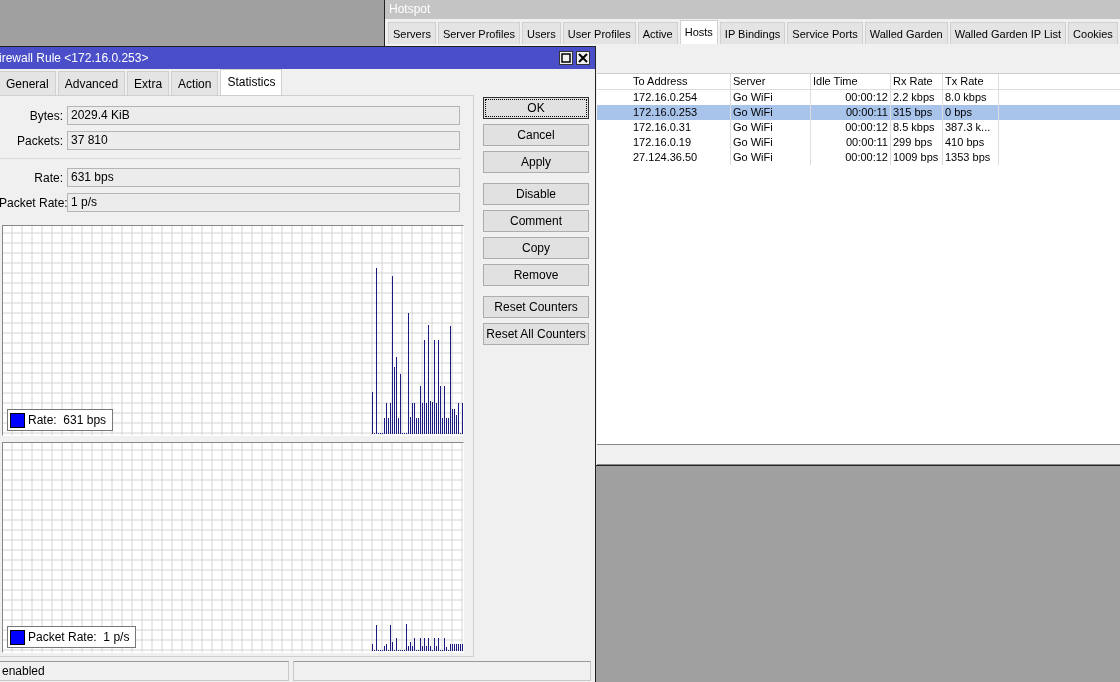  Describe the element at coordinates (48, 178) in the screenshot. I see `field-label: Rate:` at that location.